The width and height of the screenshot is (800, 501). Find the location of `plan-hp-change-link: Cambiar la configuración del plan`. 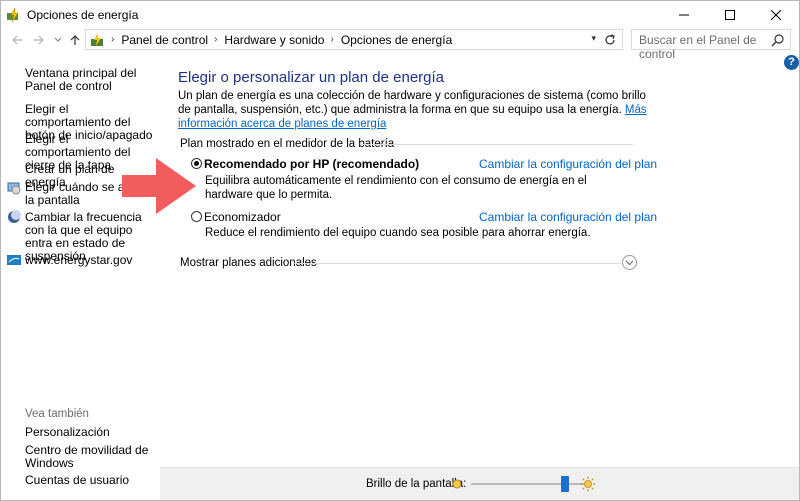

plan-hp-change-link: Cambiar la configuración del plan is located at coordinates (568, 164).